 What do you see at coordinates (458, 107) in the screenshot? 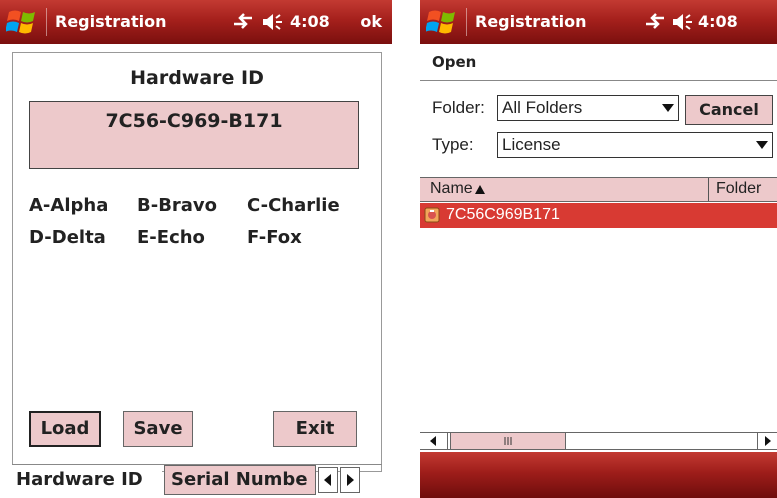
I see `folder-label: Folder:` at bounding box center [458, 107].